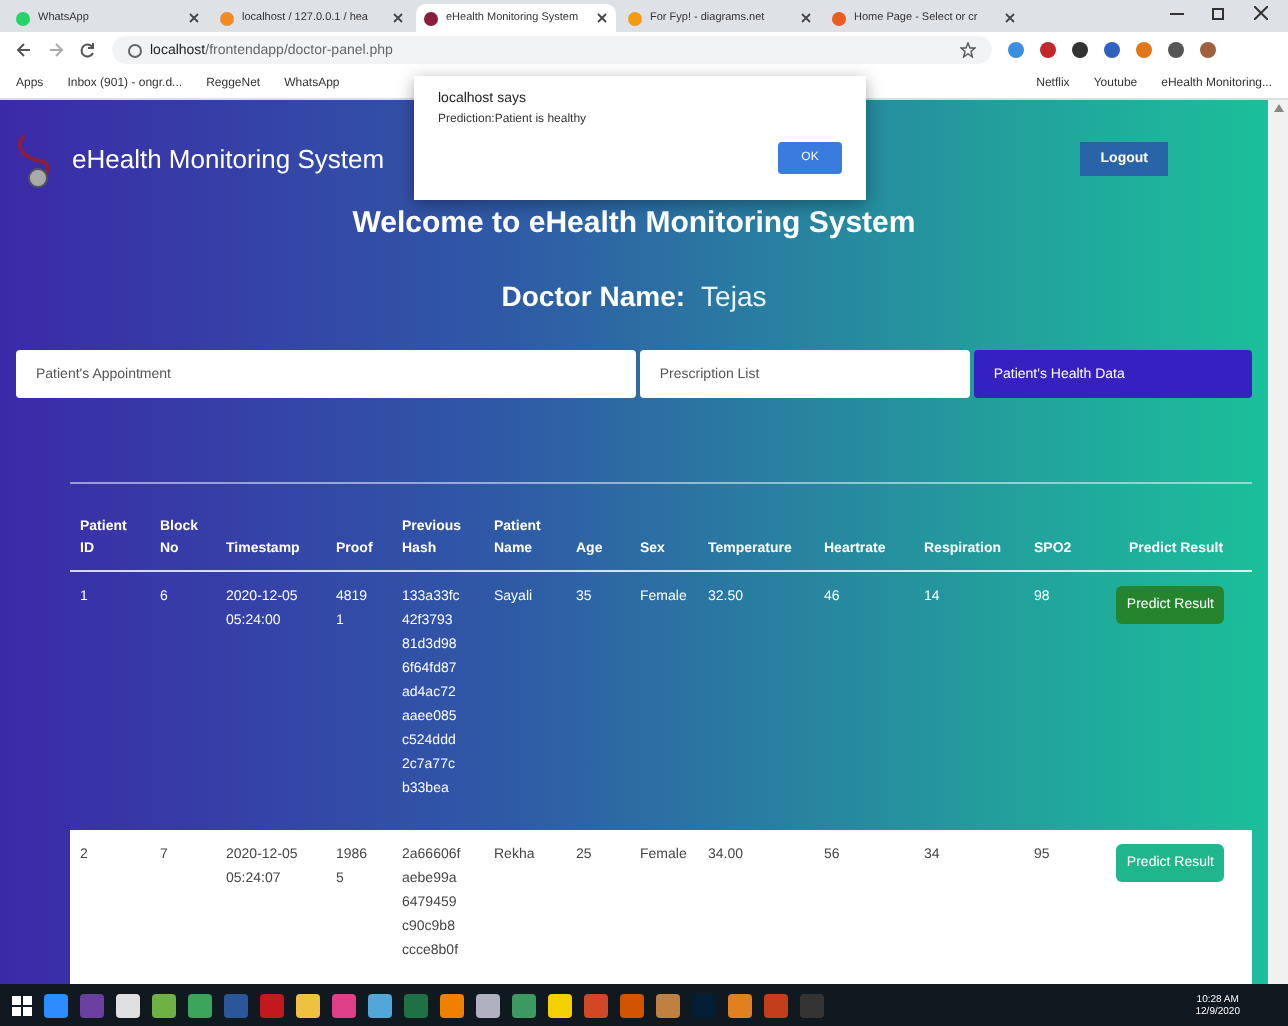 The height and width of the screenshot is (1026, 1288). Describe the element at coordinates (734, 296) in the screenshot. I see `doctor-name: Tejas` at that location.